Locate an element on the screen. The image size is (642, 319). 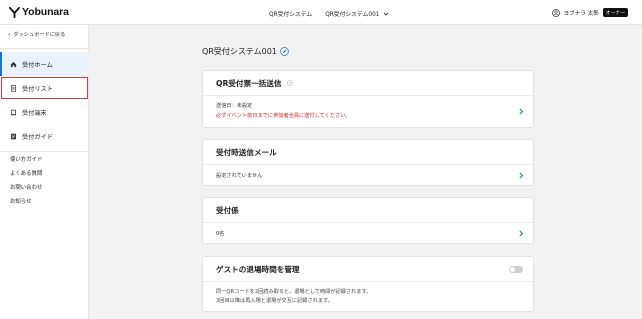
home-icon is located at coordinates (13, 64).